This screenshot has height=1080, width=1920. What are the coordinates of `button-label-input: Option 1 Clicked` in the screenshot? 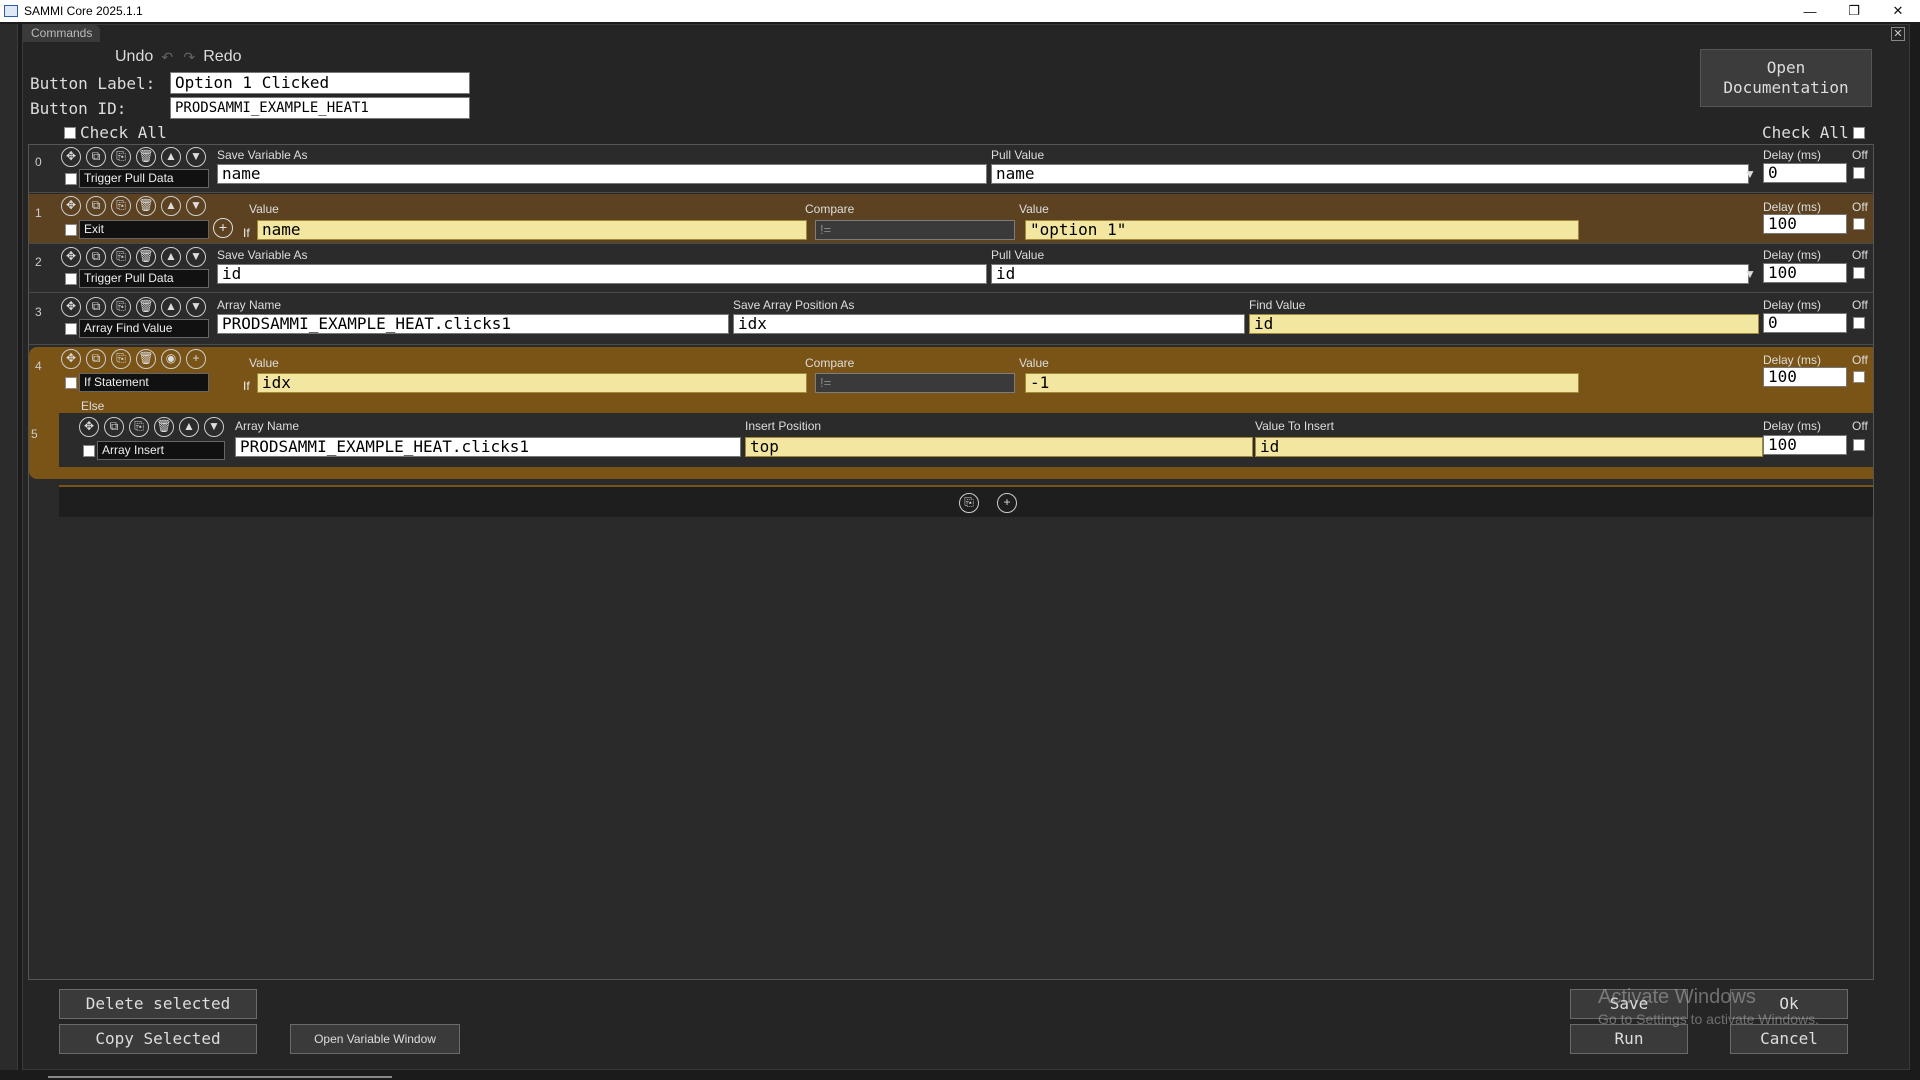 It's located at (320, 83).